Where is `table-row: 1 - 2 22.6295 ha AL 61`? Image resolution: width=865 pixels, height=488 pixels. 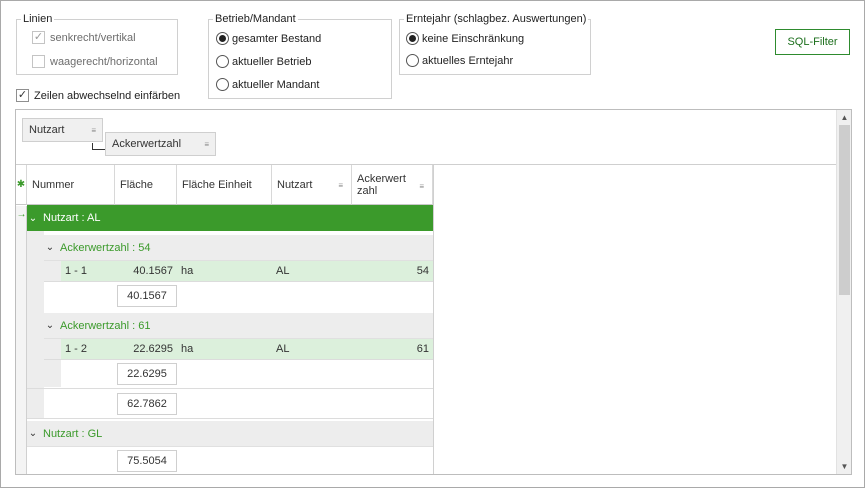 table-row: 1 - 2 22.6295 ha AL 61 is located at coordinates (247, 349).